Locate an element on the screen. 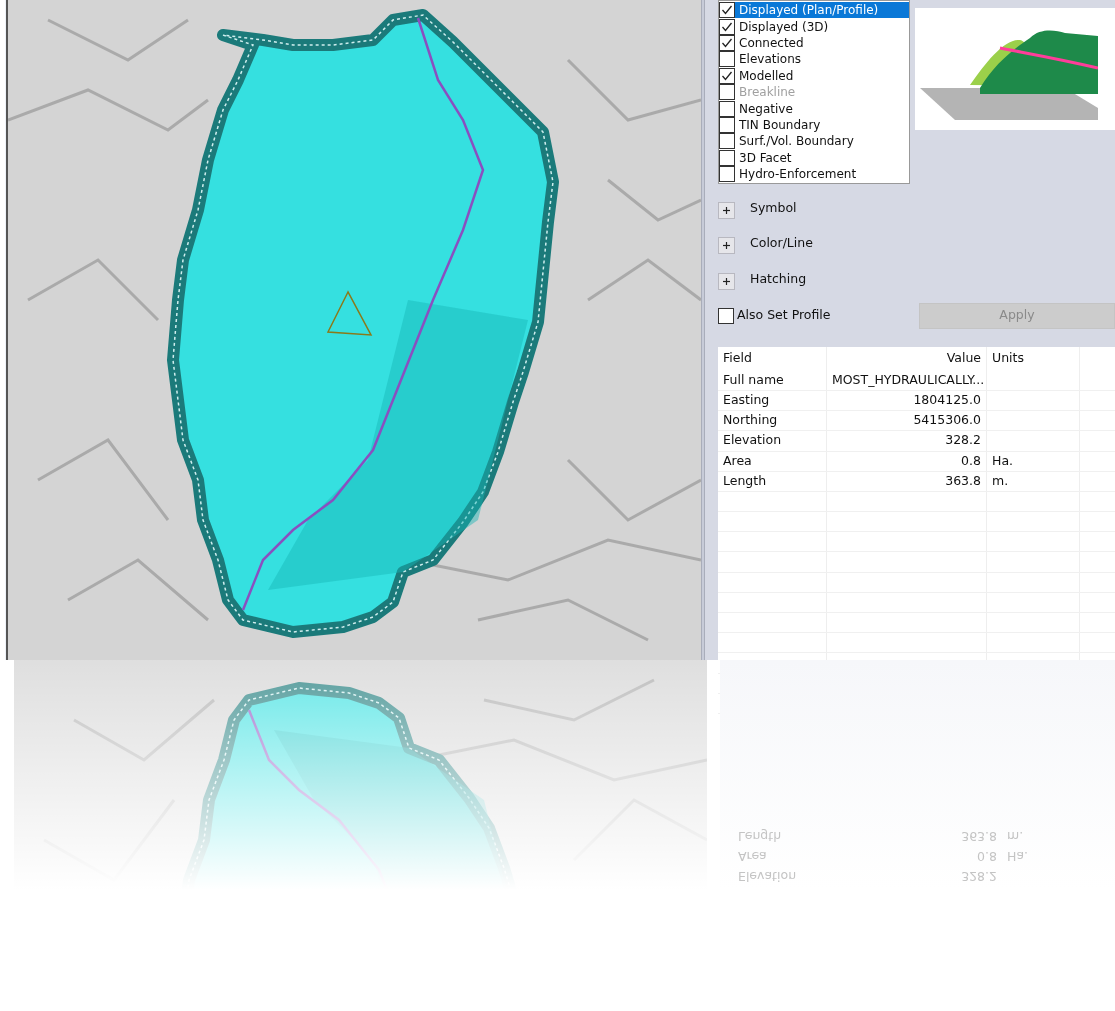 The height and width of the screenshot is (1011, 1115). checkbox-label: Also Set Profile is located at coordinates (784, 315).